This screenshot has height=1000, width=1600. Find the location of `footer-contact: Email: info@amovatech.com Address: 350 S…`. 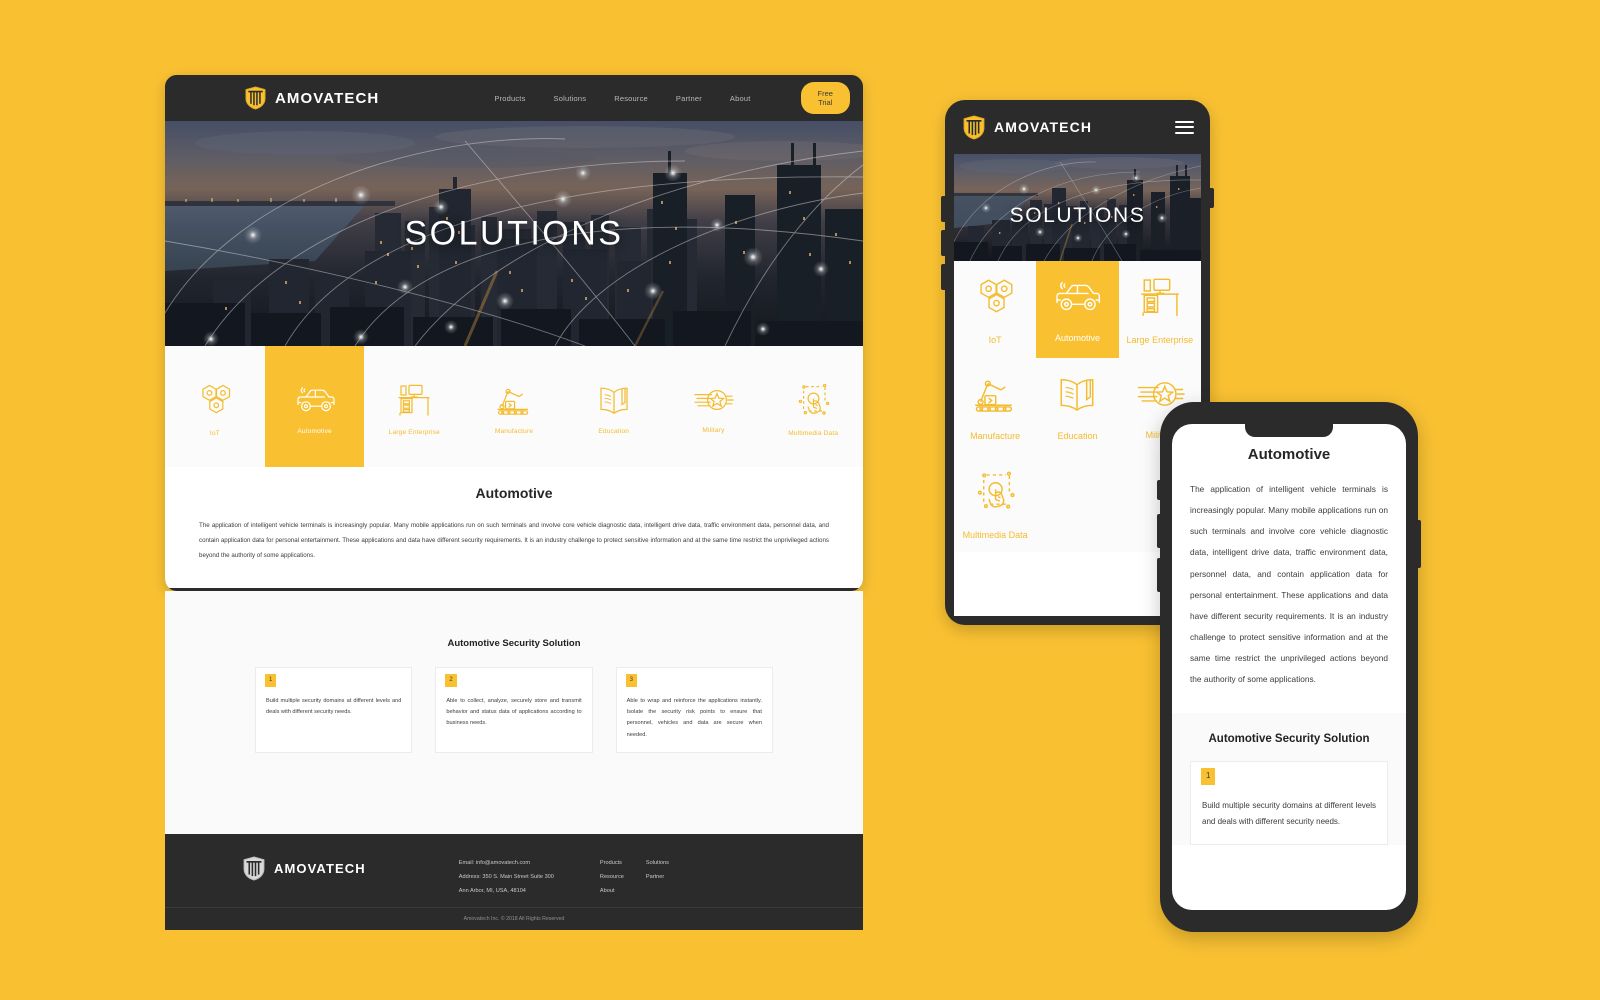

footer-contact: Email: info@amovatech.com Address: 350 S… is located at coordinates (506, 875).